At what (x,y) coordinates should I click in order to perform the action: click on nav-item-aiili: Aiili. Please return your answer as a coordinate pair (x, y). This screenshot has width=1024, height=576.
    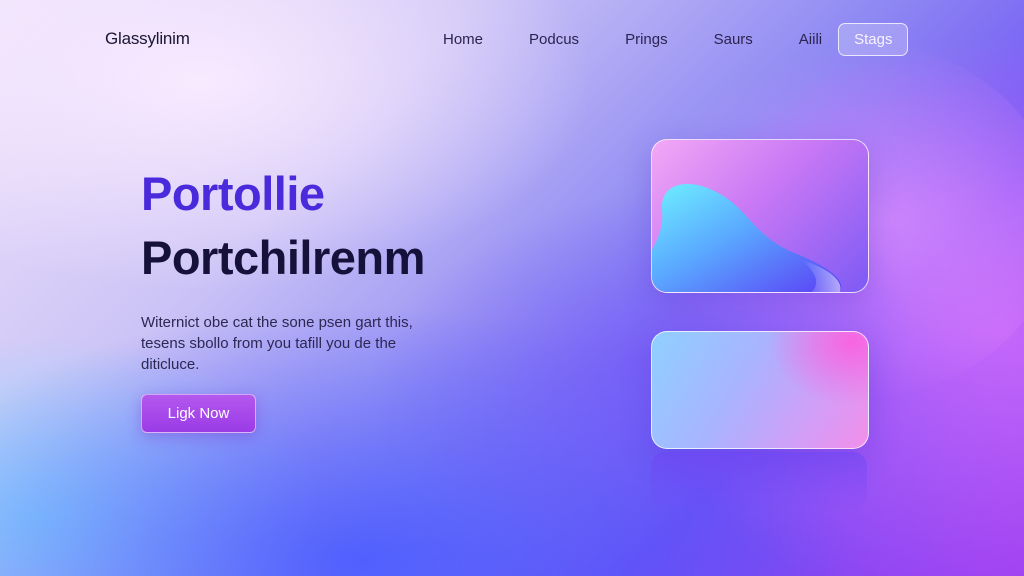
    Looking at the image, I should click on (805, 39).